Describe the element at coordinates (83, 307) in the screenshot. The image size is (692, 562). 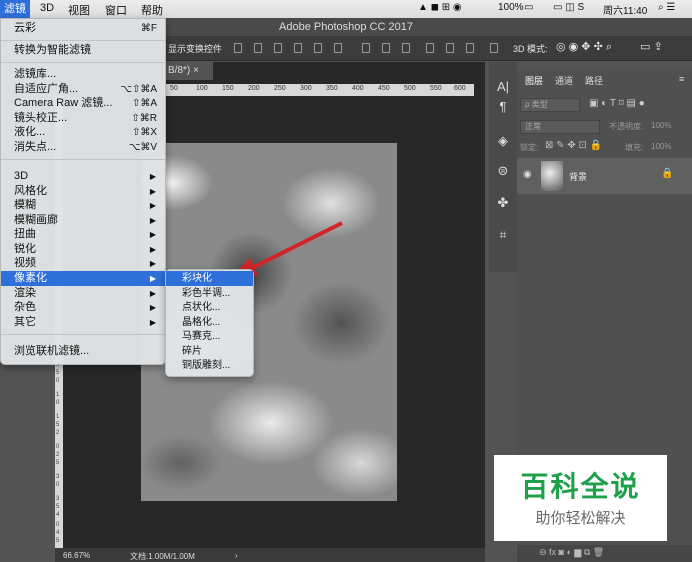
I see `menu-item-noise: 杂色 ▶` at that location.